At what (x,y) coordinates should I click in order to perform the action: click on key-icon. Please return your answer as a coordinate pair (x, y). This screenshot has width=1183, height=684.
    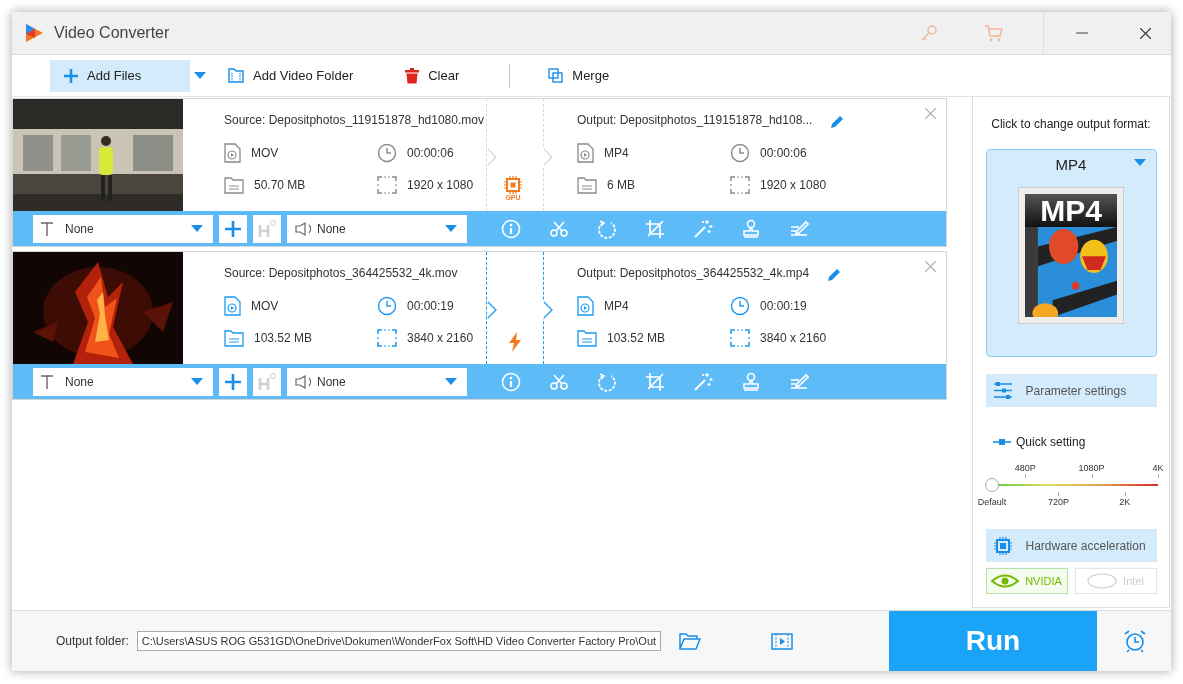
    Looking at the image, I should click on (929, 33).